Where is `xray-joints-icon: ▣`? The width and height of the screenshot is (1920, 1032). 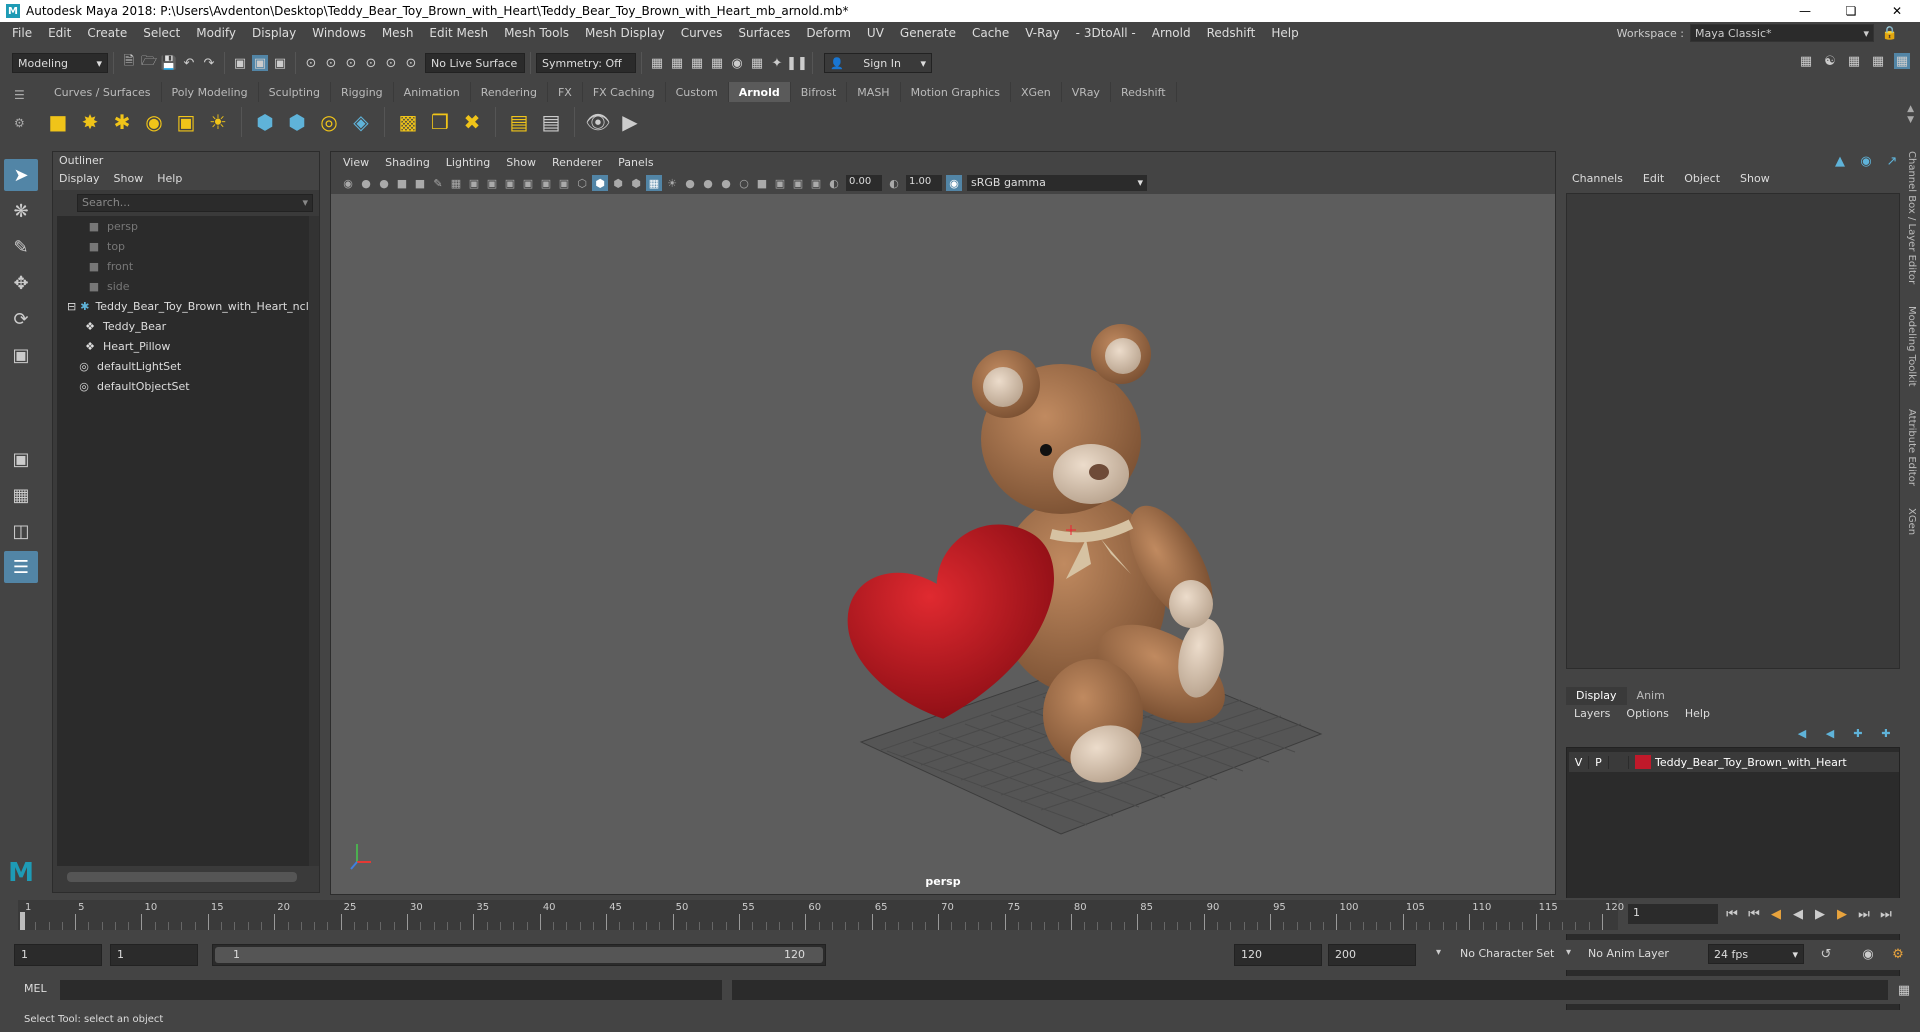
xray-joints-icon: ▣ is located at coordinates (798, 183).